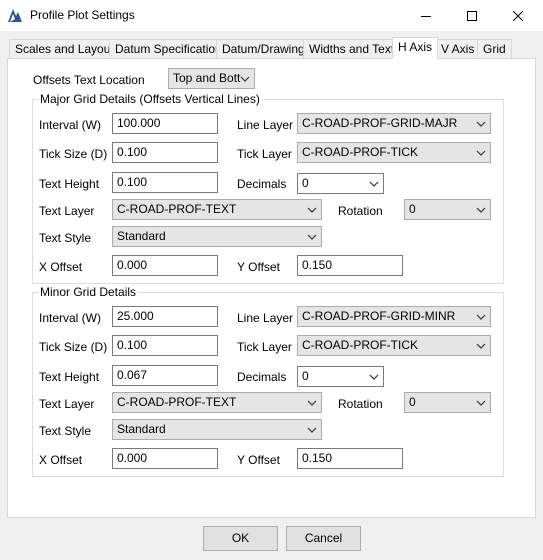  I want to click on major-tick-size-label: Tick Size (D), so click(73, 154).